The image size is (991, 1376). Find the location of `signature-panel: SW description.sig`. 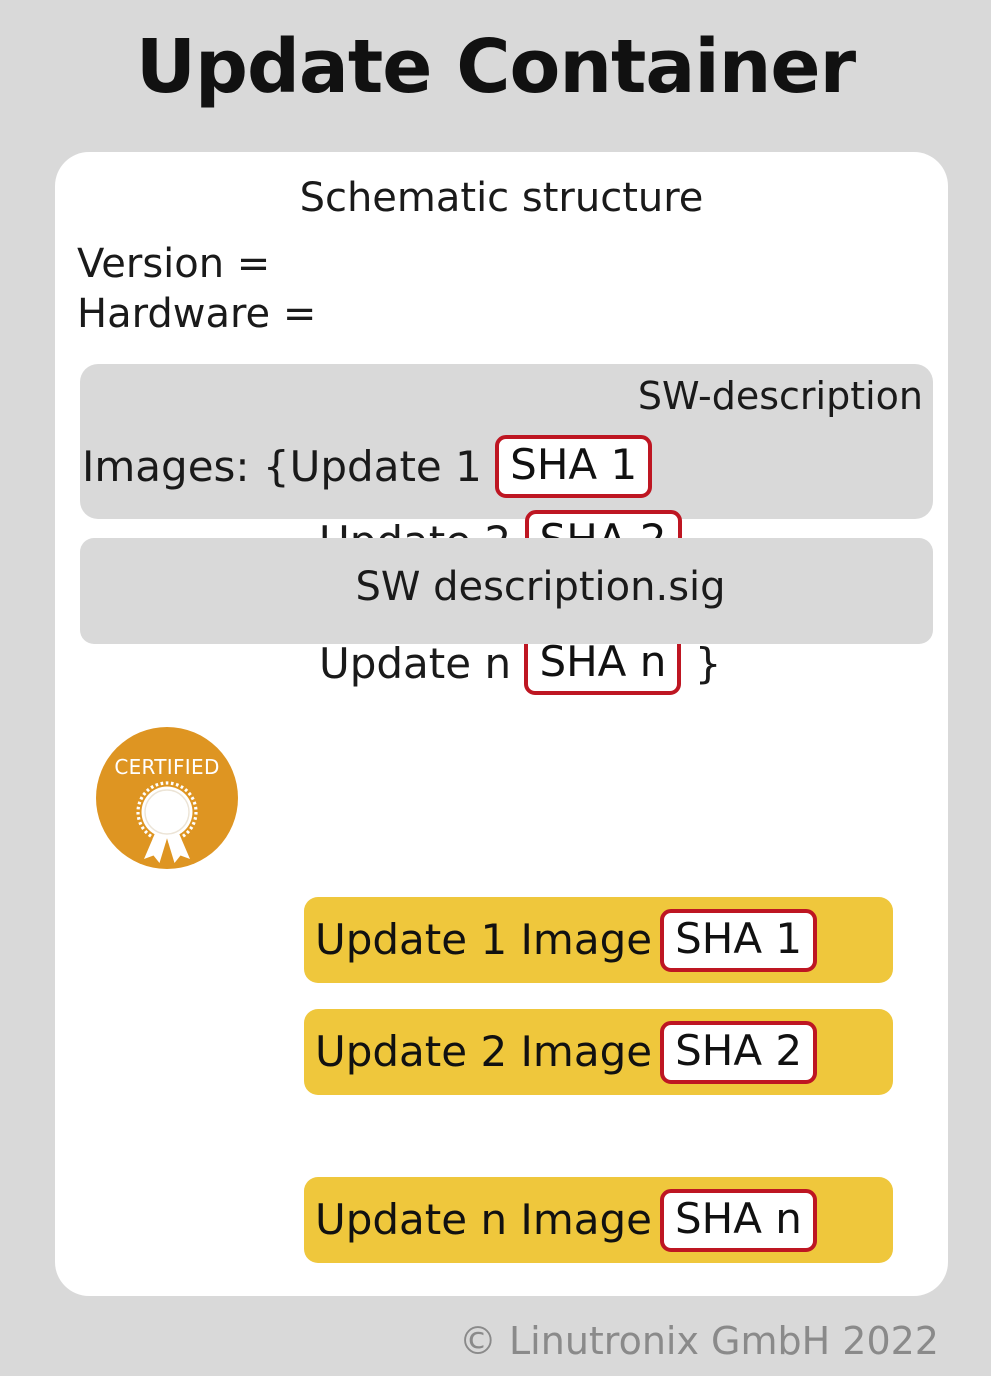

signature-panel: SW description.sig is located at coordinates (506, 591).